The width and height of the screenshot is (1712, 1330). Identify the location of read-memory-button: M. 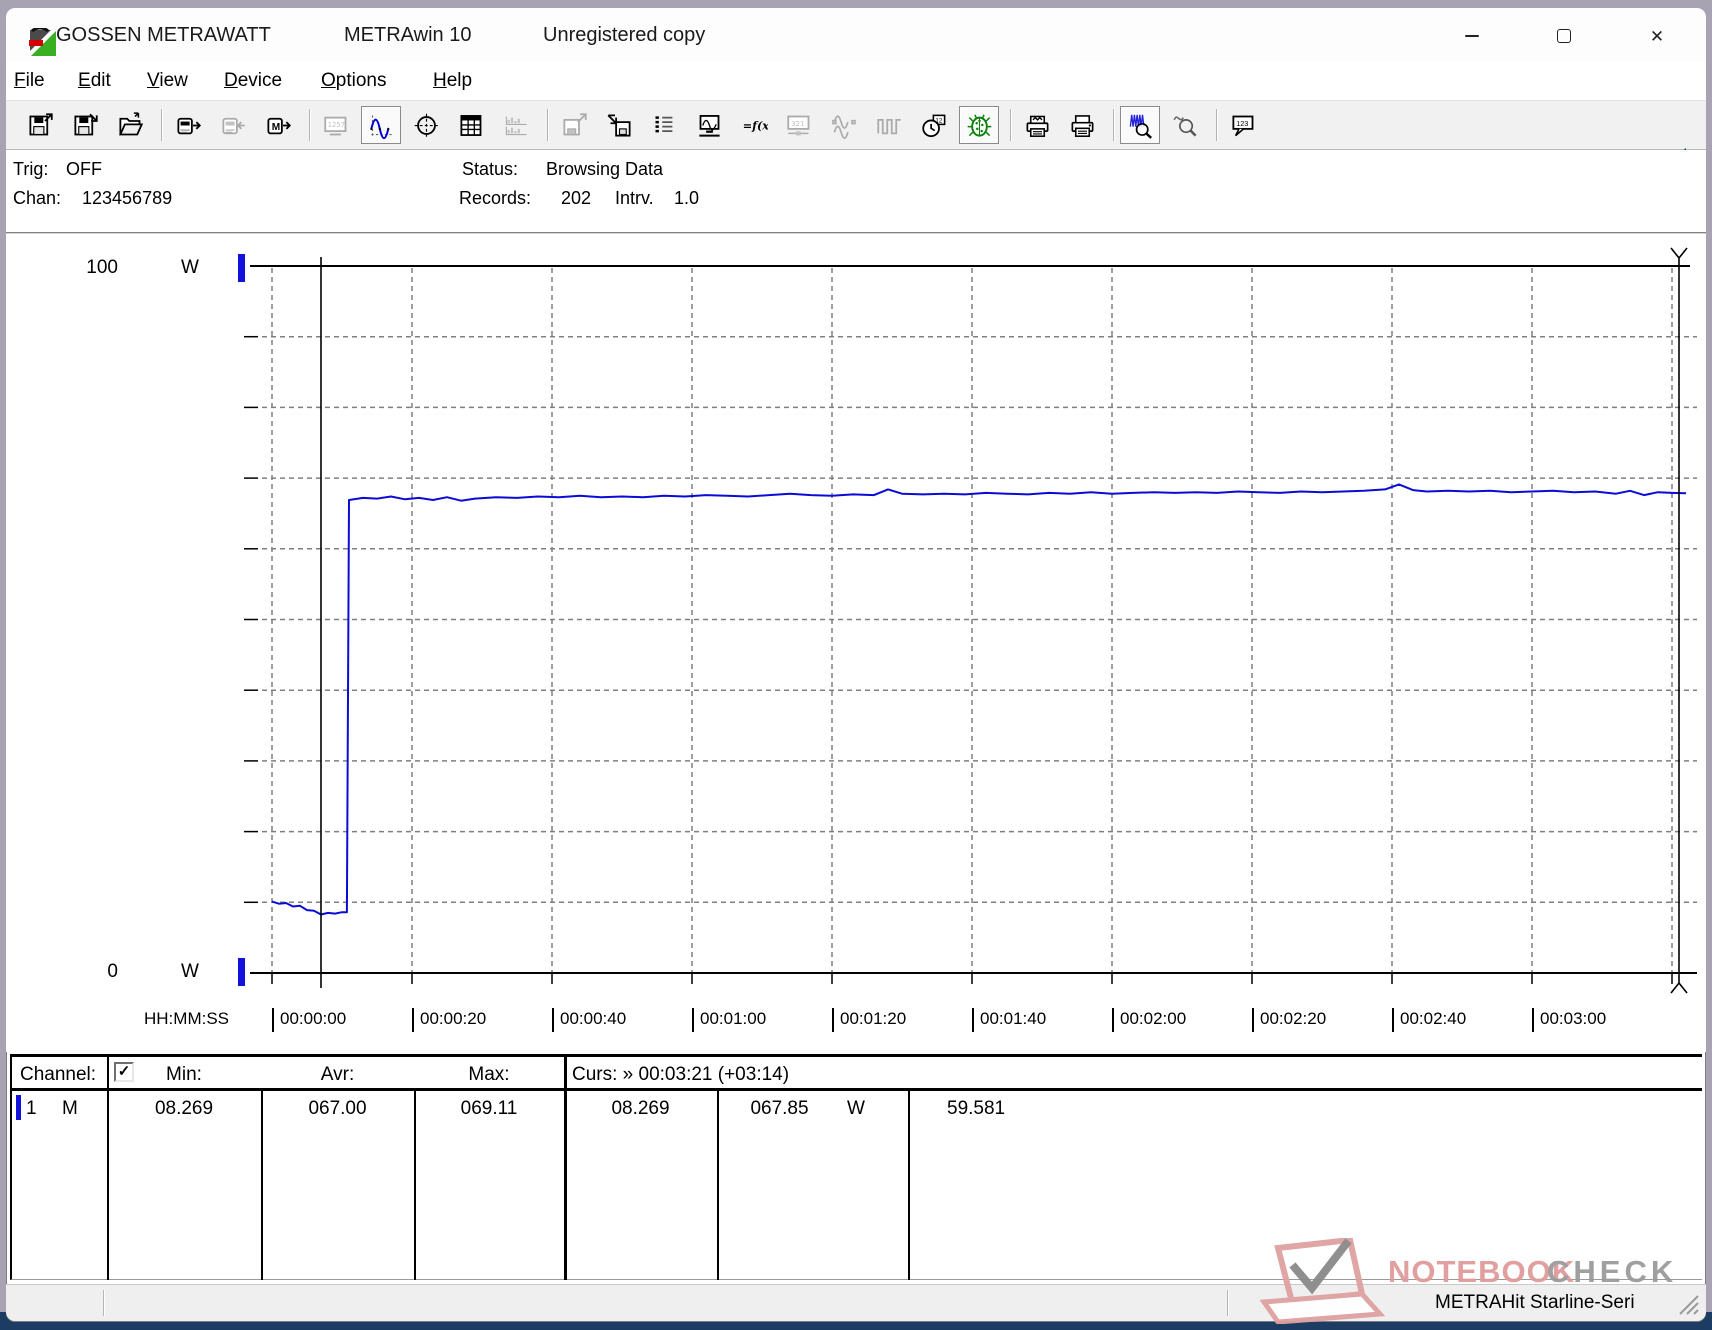
(278, 125).